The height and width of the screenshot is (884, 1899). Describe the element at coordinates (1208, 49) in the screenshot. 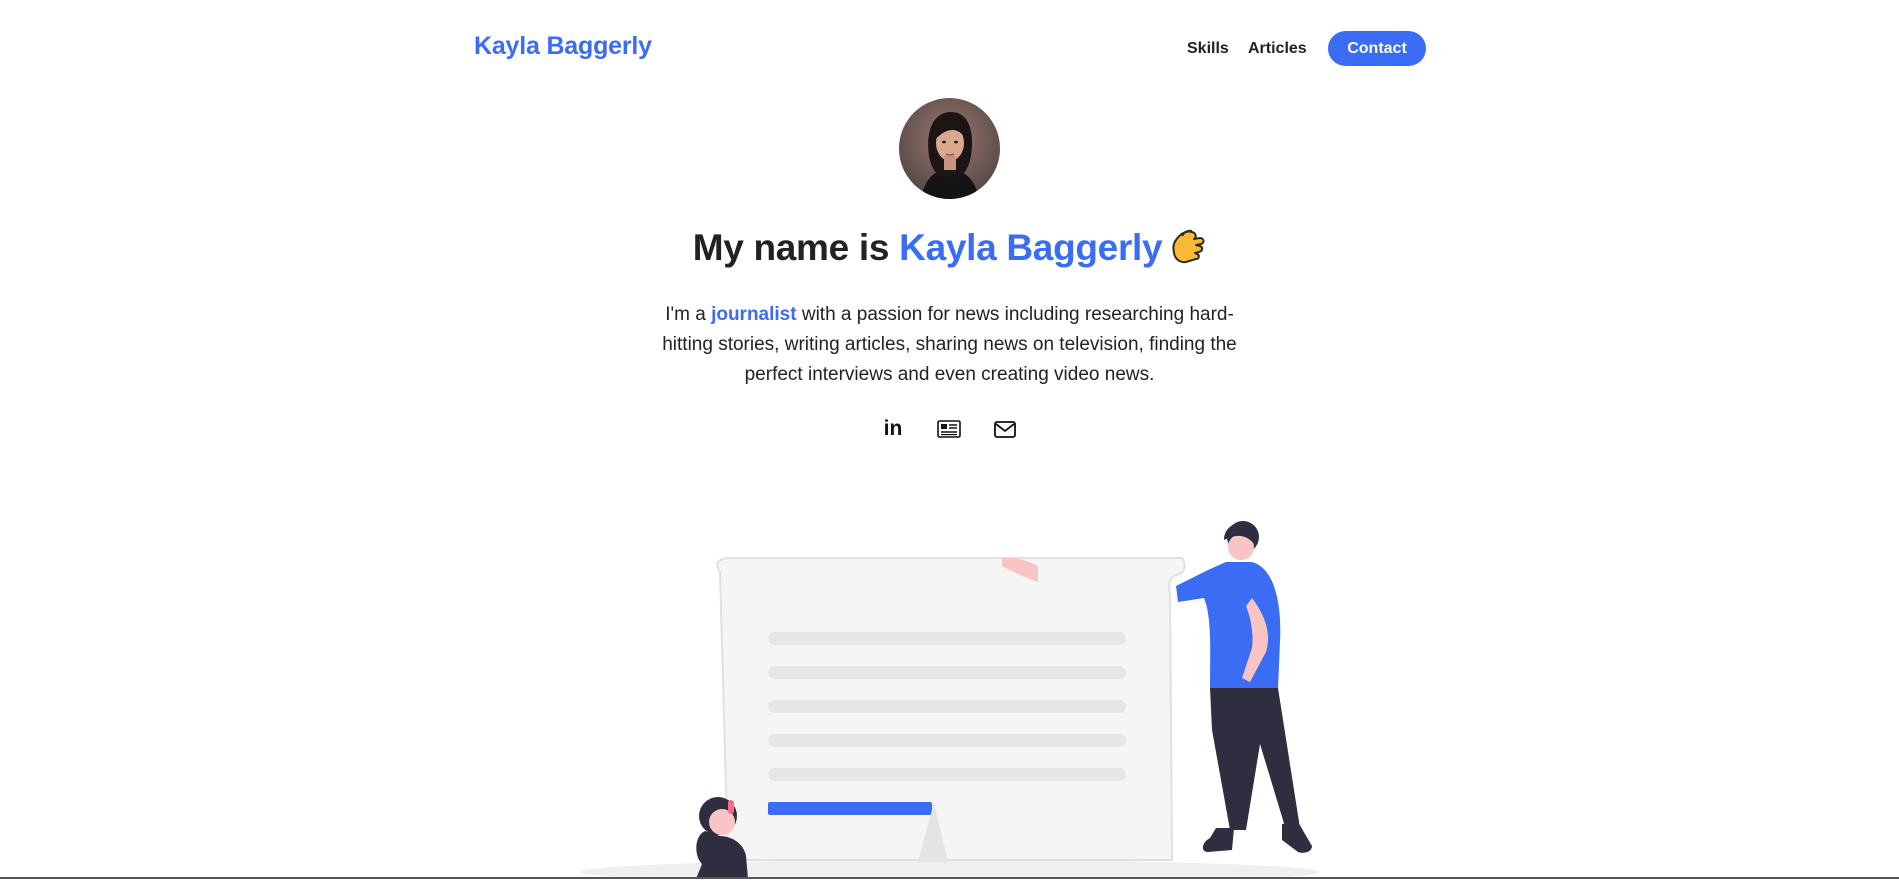

I see `nav-link-skills: Skills` at that location.